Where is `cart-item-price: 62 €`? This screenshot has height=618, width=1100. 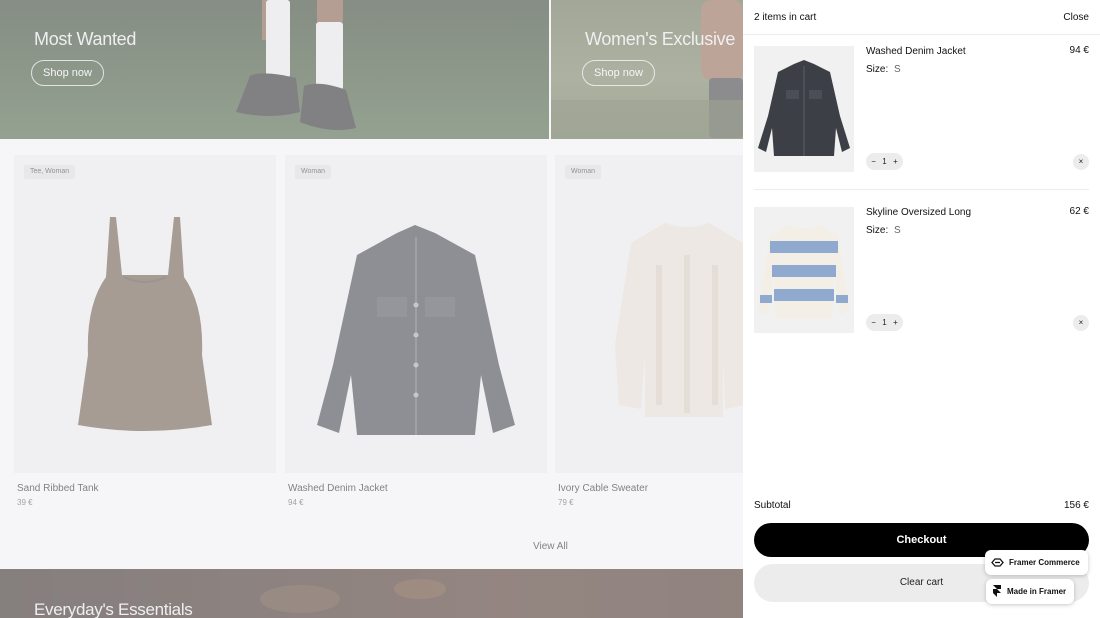 cart-item-price: 62 € is located at coordinates (1079, 211).